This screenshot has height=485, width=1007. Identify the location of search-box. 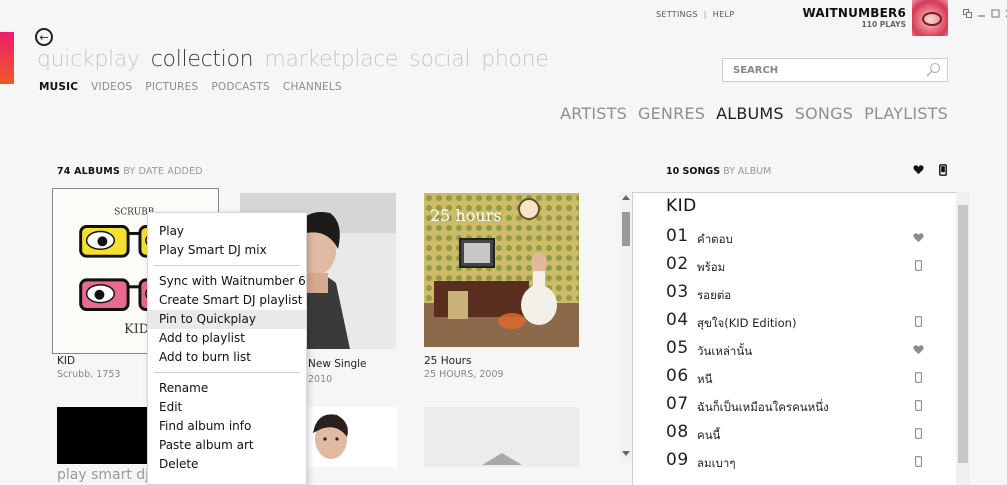
(835, 70).